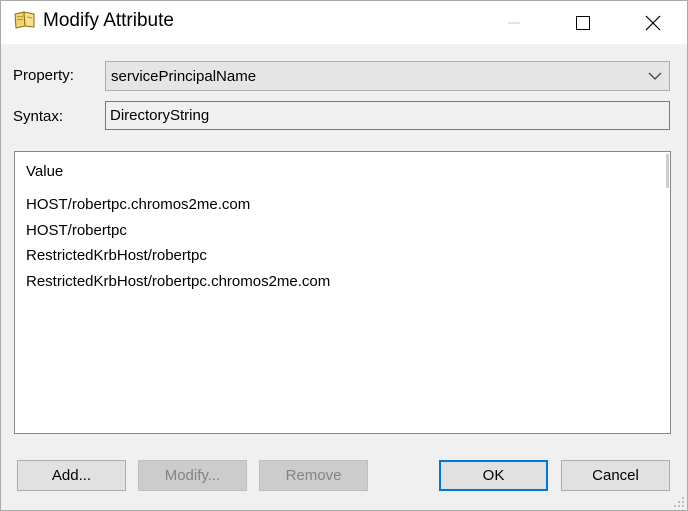 The height and width of the screenshot is (511, 688). I want to click on property-label: Property:, so click(43, 75).